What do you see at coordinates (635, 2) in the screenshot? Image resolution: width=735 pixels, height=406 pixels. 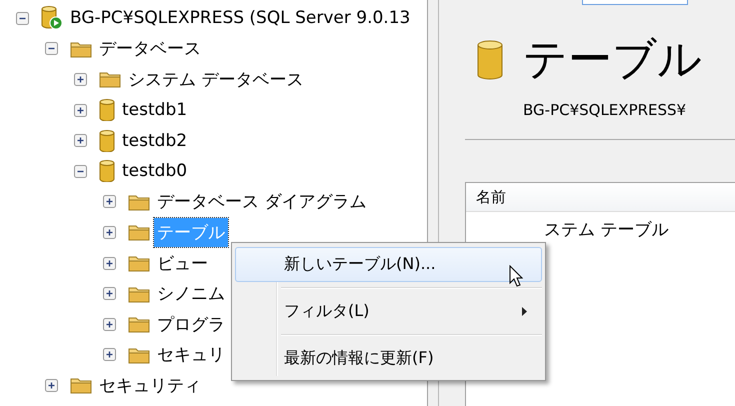 I see `tab` at bounding box center [635, 2].